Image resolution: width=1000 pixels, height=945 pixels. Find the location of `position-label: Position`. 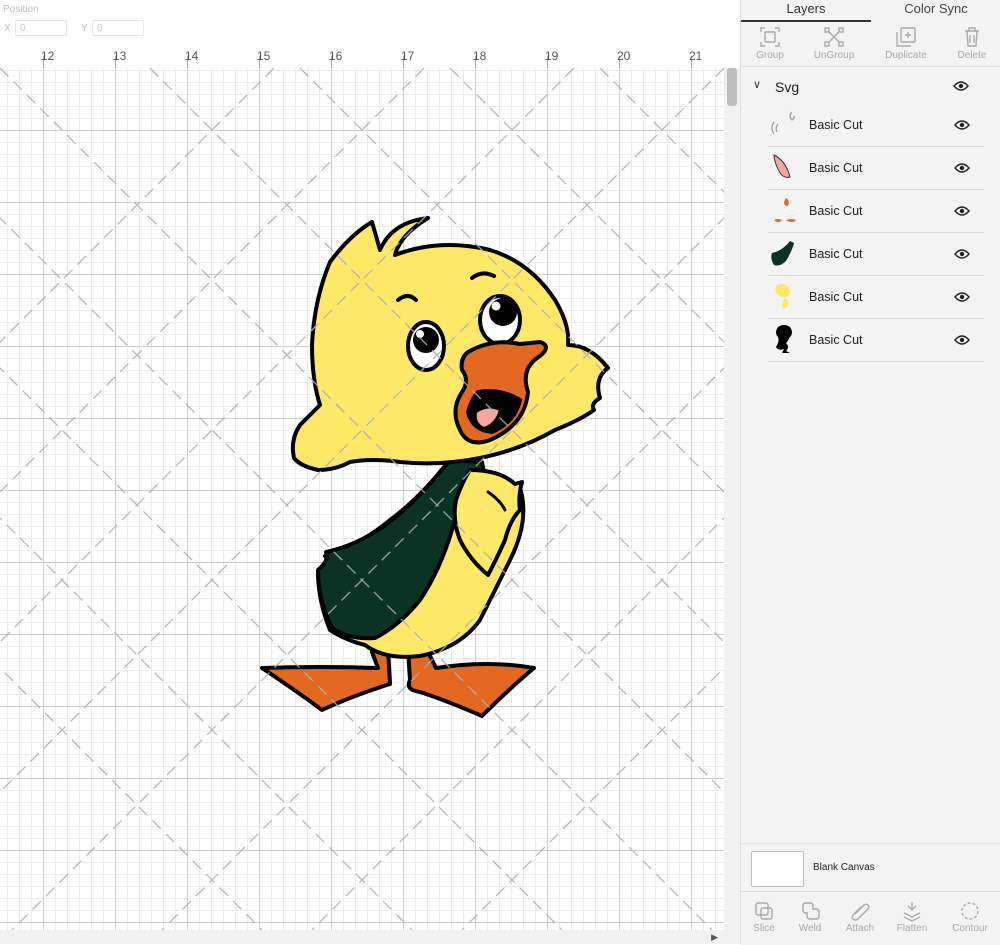

position-label: Position is located at coordinates (21, 9).